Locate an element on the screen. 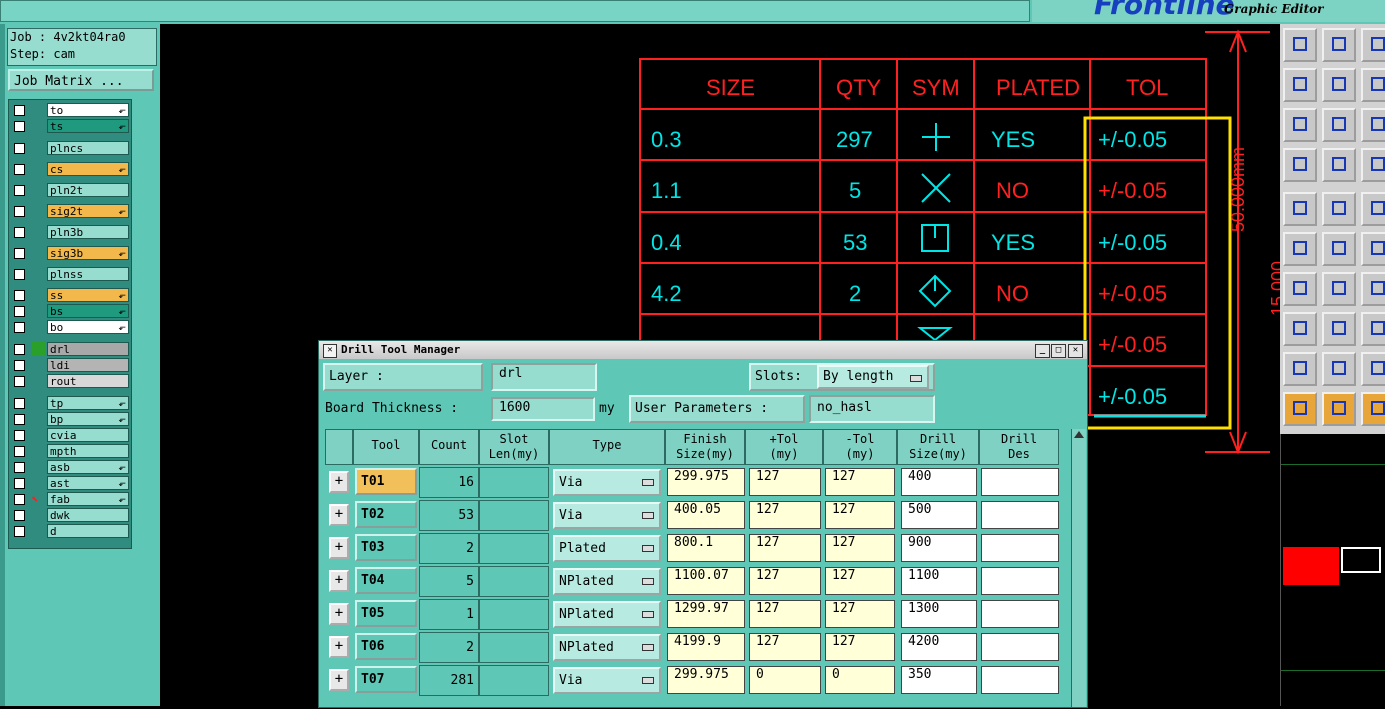  tool-button: T05 is located at coordinates (386, 613).